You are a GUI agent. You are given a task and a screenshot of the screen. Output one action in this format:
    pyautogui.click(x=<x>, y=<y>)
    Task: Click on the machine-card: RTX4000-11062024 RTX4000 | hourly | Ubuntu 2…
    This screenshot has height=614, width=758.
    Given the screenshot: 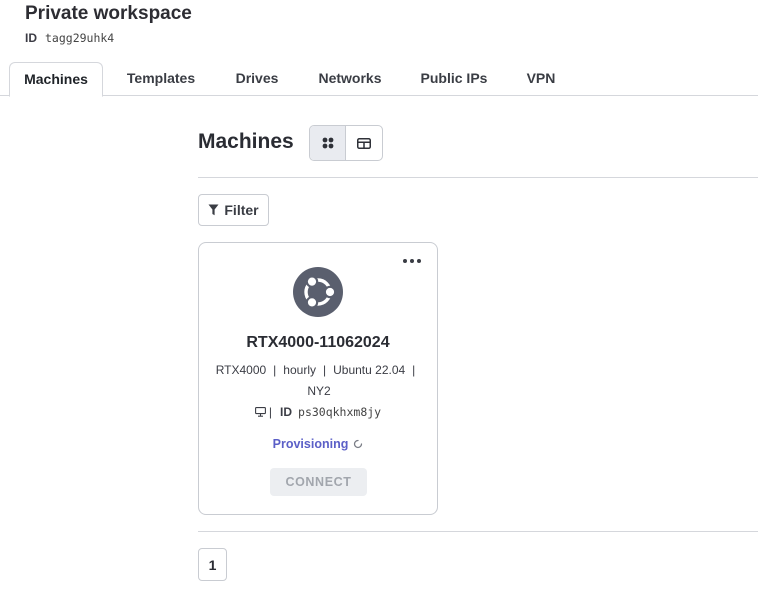 What is the action you would take?
    pyautogui.click(x=318, y=378)
    